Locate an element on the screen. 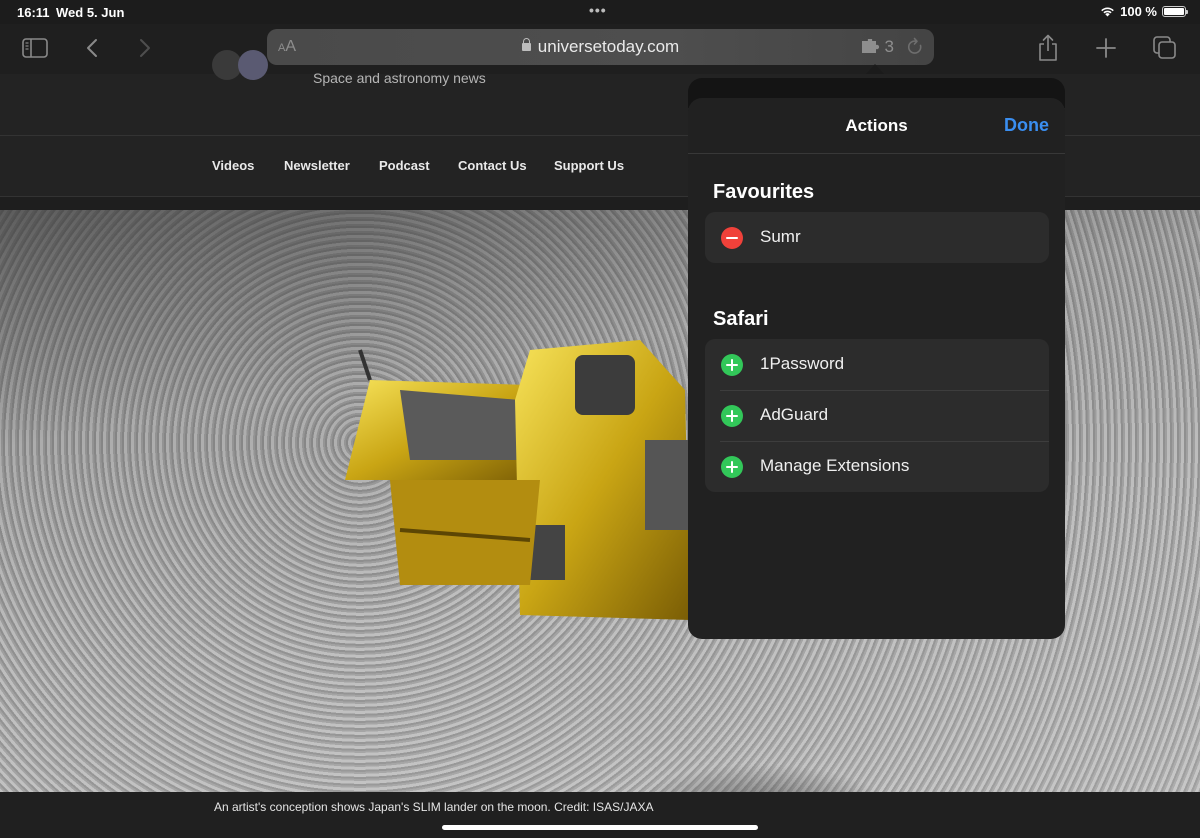 The image size is (1200, 838). new-tab-icon is located at coordinates (1106, 48).